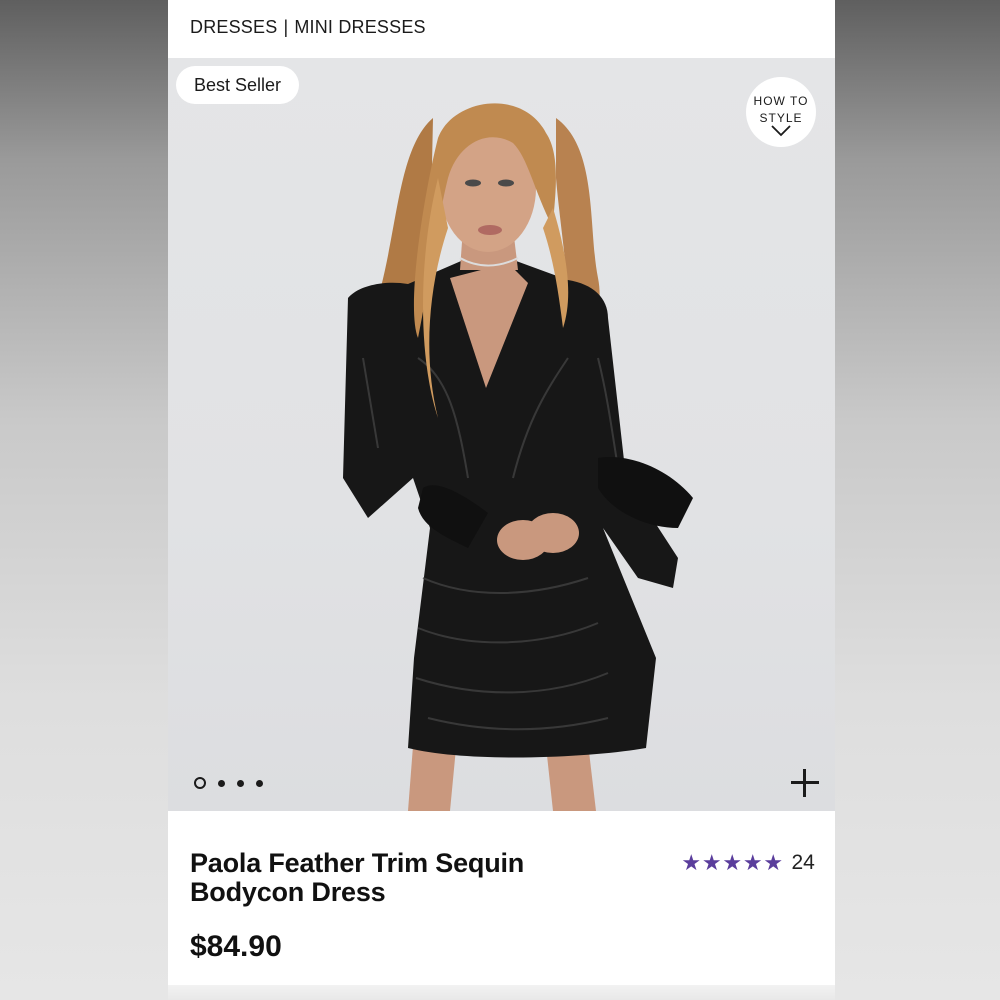 The height and width of the screenshot is (1000, 1000). Describe the element at coordinates (228, 783) in the screenshot. I see `carousel-indicator` at that location.